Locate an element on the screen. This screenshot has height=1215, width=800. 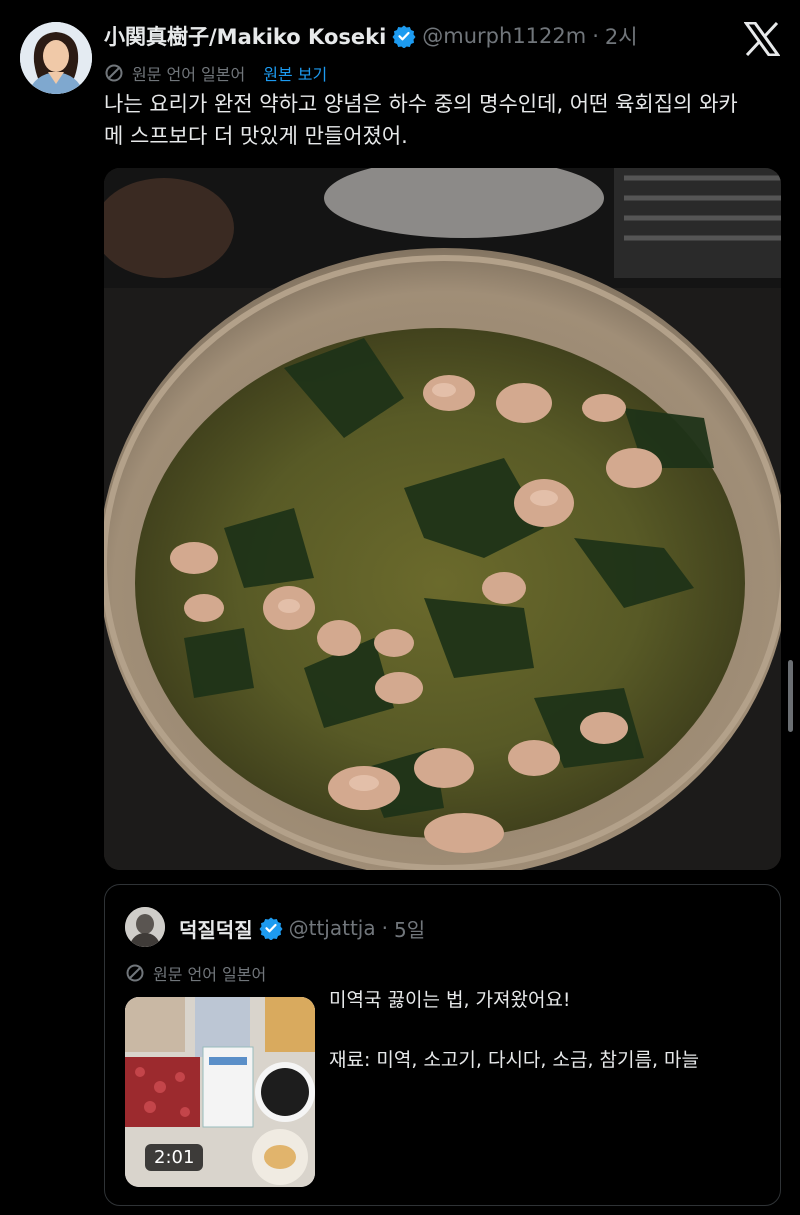
tweet-time: 2시 is located at coordinates (621, 36).